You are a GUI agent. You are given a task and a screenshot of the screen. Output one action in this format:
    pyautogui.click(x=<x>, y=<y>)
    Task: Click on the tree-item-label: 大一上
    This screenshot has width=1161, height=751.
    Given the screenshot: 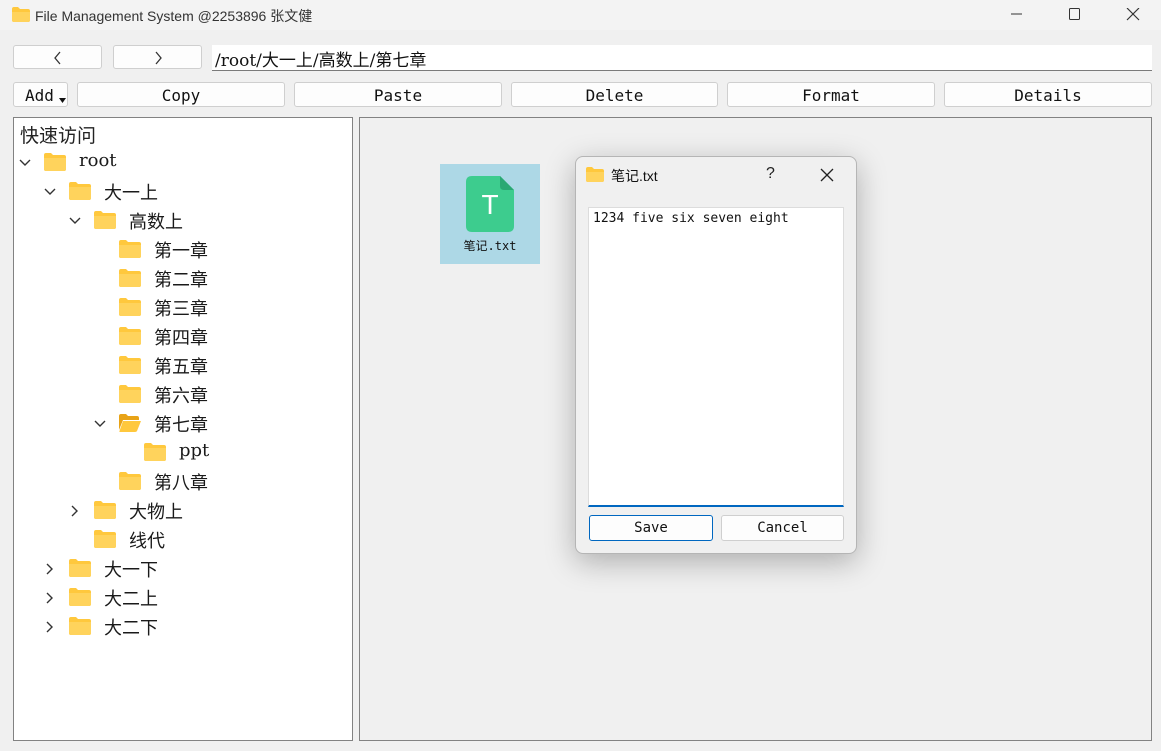 What is the action you would take?
    pyautogui.click(x=131, y=193)
    